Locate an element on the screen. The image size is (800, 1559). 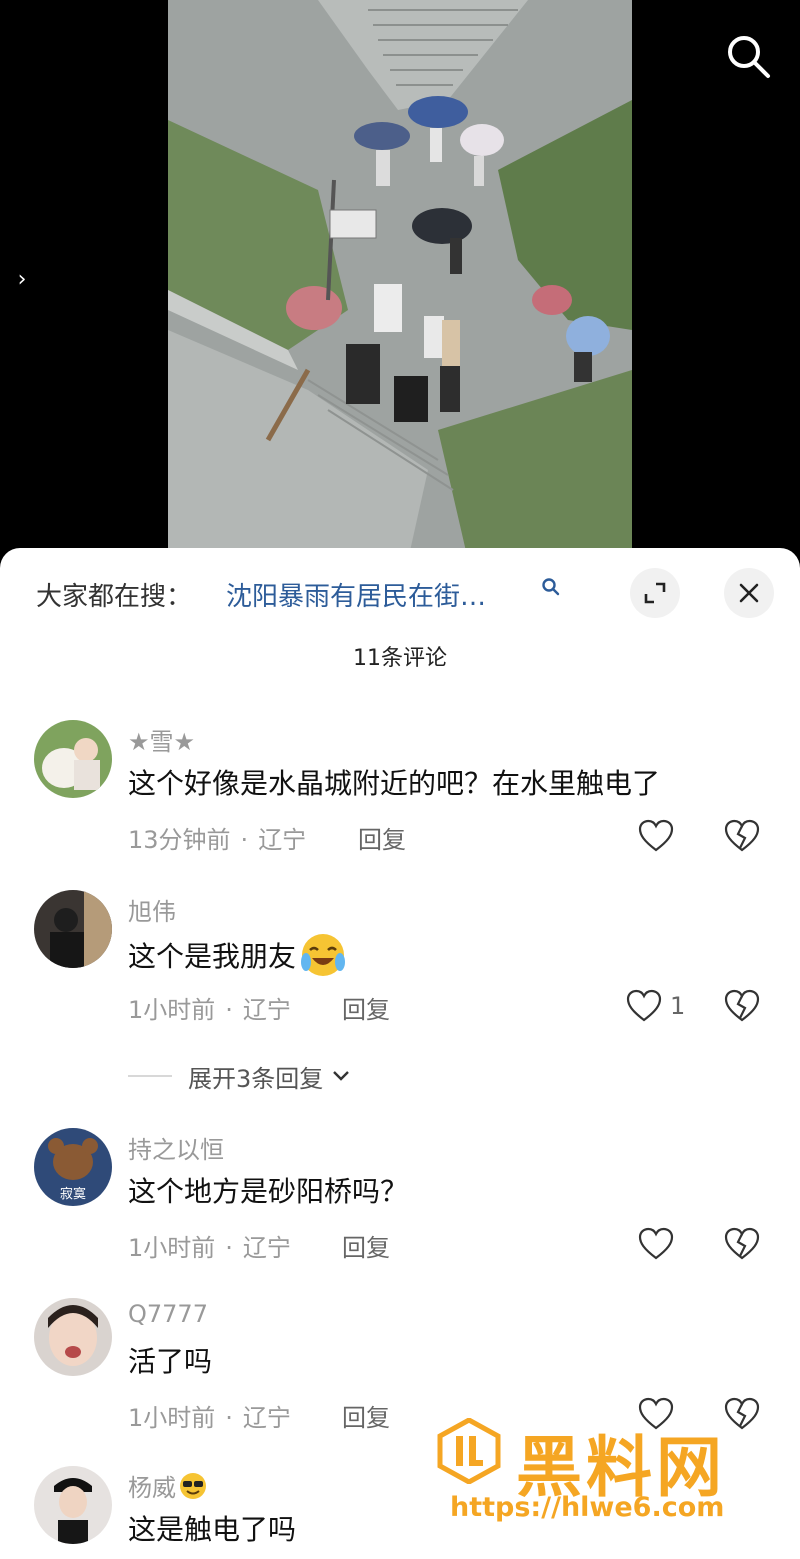
avatar-text: 寂寞 is located at coordinates (73, 1194).